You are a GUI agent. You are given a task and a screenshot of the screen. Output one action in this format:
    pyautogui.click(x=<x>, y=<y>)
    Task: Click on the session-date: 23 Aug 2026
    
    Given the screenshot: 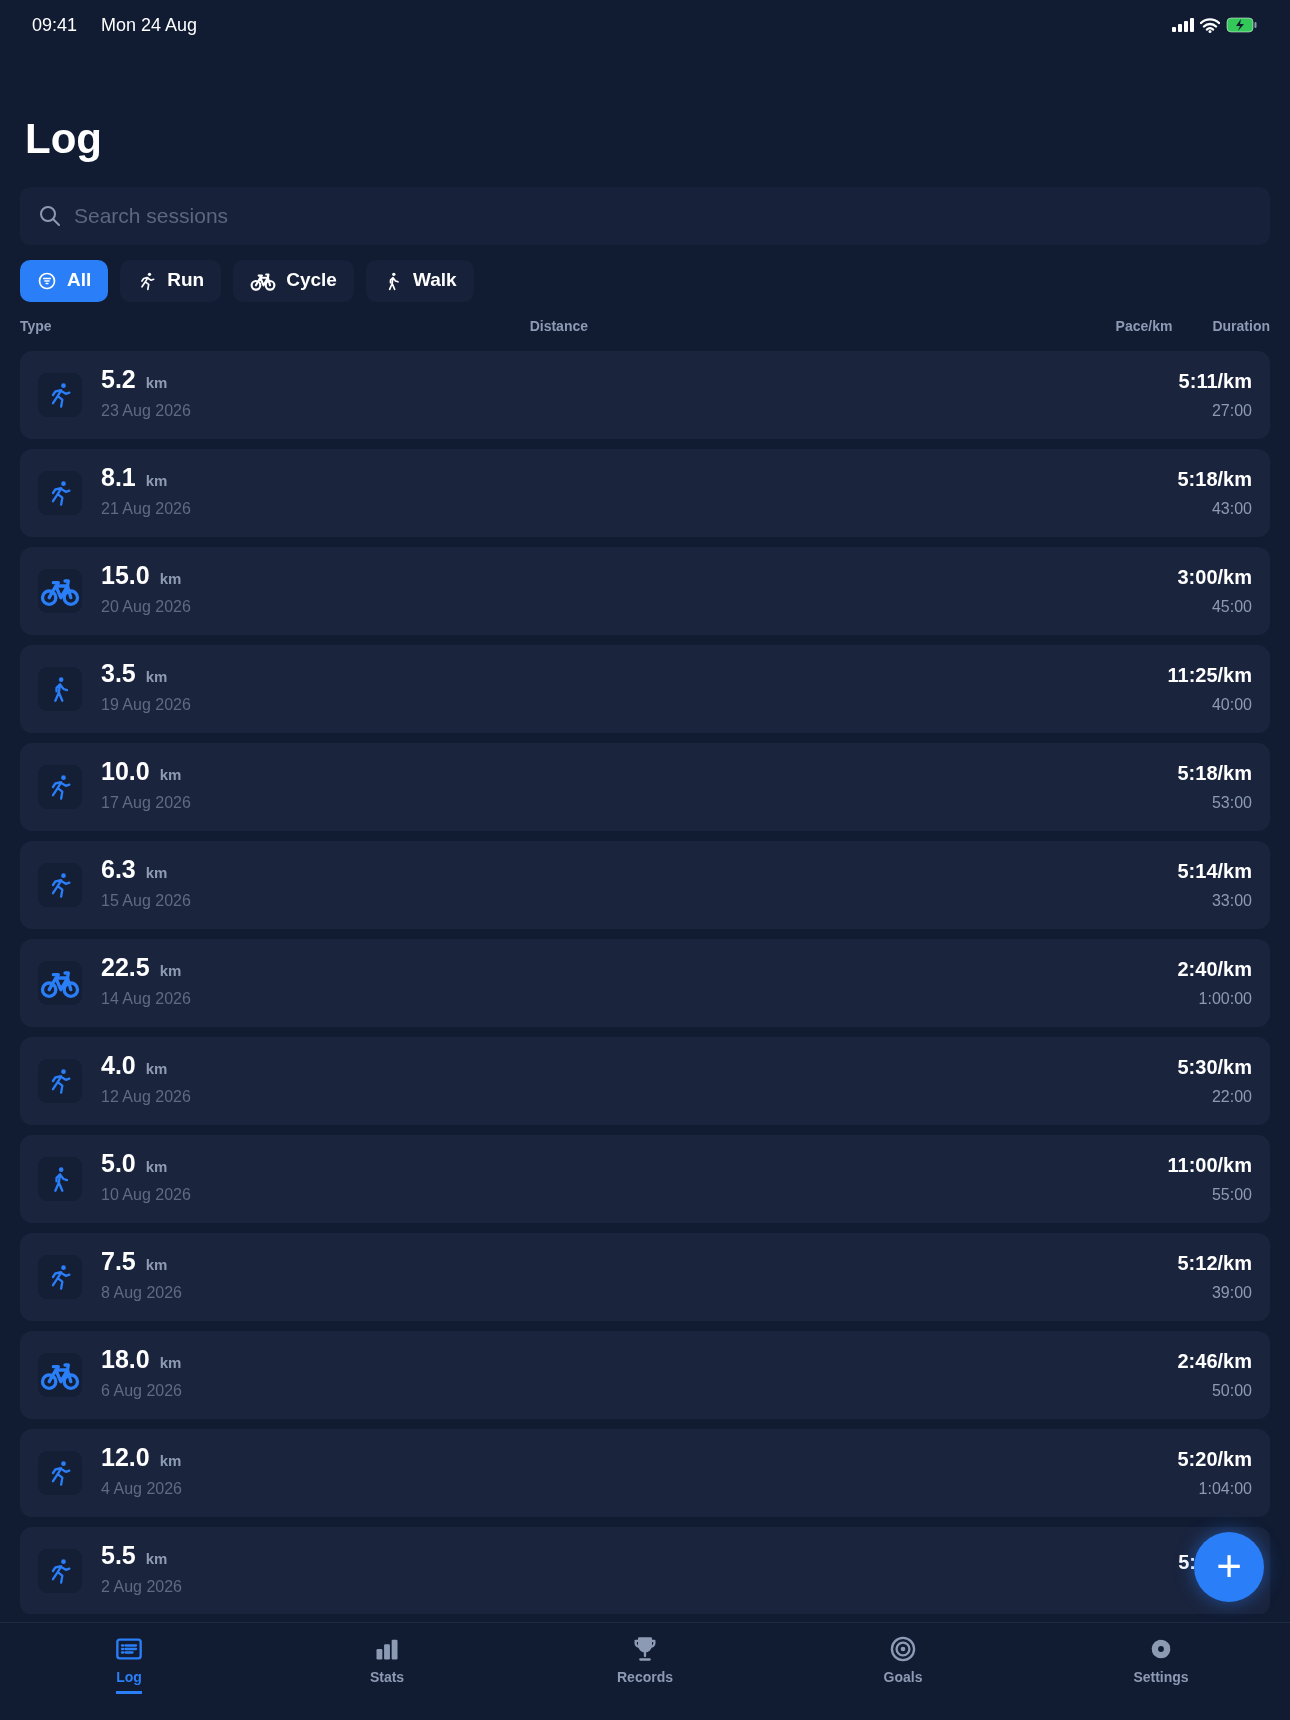 What is the action you would take?
    pyautogui.click(x=146, y=410)
    